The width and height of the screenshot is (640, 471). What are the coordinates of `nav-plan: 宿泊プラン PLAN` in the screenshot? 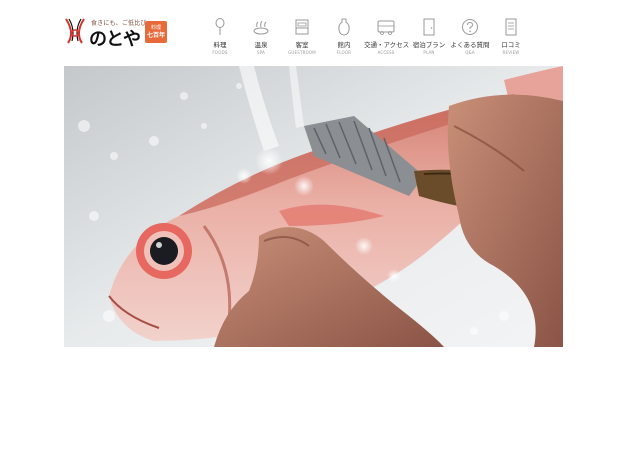 It's located at (429, 36).